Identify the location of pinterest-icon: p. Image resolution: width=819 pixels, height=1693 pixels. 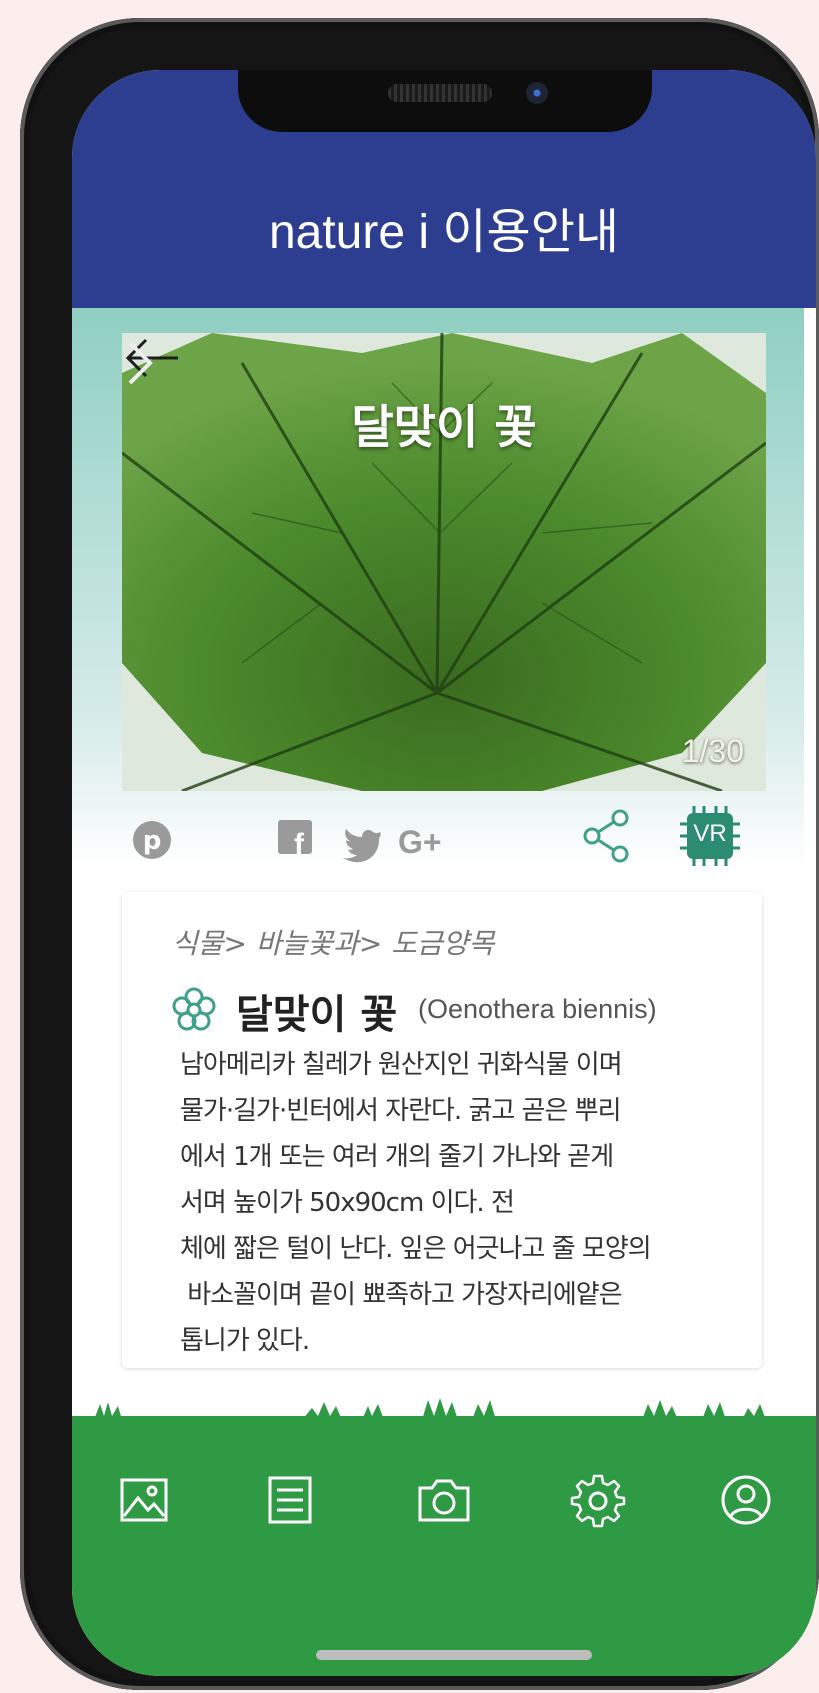
(152, 840).